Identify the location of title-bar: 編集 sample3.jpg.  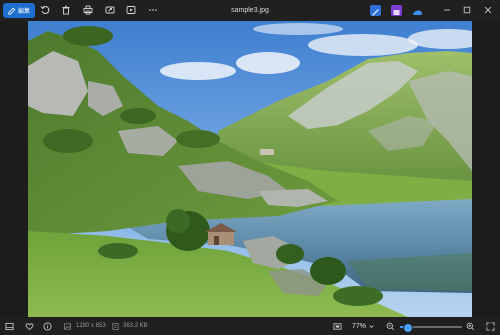
(250, 10).